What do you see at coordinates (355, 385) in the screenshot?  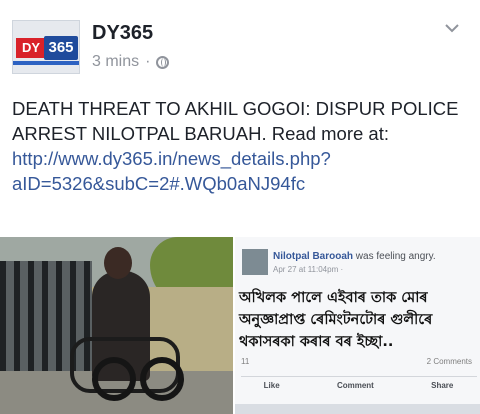 I see `embedded-comment-action: Comment` at bounding box center [355, 385].